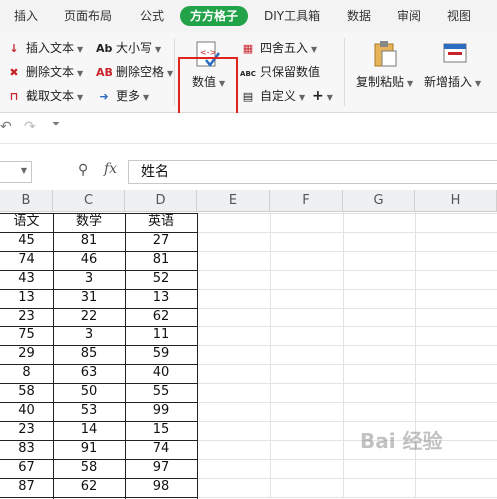 The width and height of the screenshot is (497, 499). What do you see at coordinates (380, 82) in the screenshot?
I see `copy-paste-label: 复制粘贴` at bounding box center [380, 82].